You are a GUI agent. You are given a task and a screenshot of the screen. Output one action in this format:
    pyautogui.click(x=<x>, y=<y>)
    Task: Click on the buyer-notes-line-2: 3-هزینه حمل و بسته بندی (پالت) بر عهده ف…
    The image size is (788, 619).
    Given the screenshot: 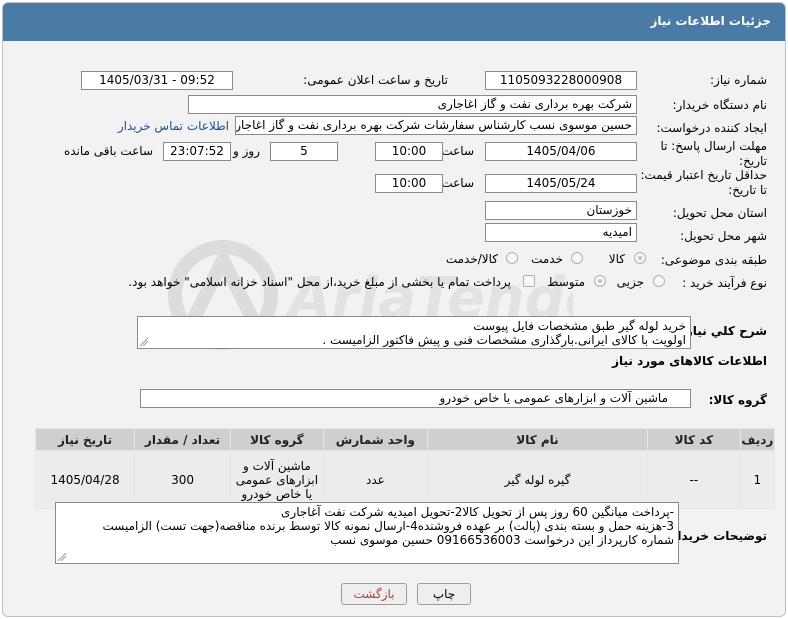 What is the action you would take?
    pyautogui.click(x=388, y=526)
    